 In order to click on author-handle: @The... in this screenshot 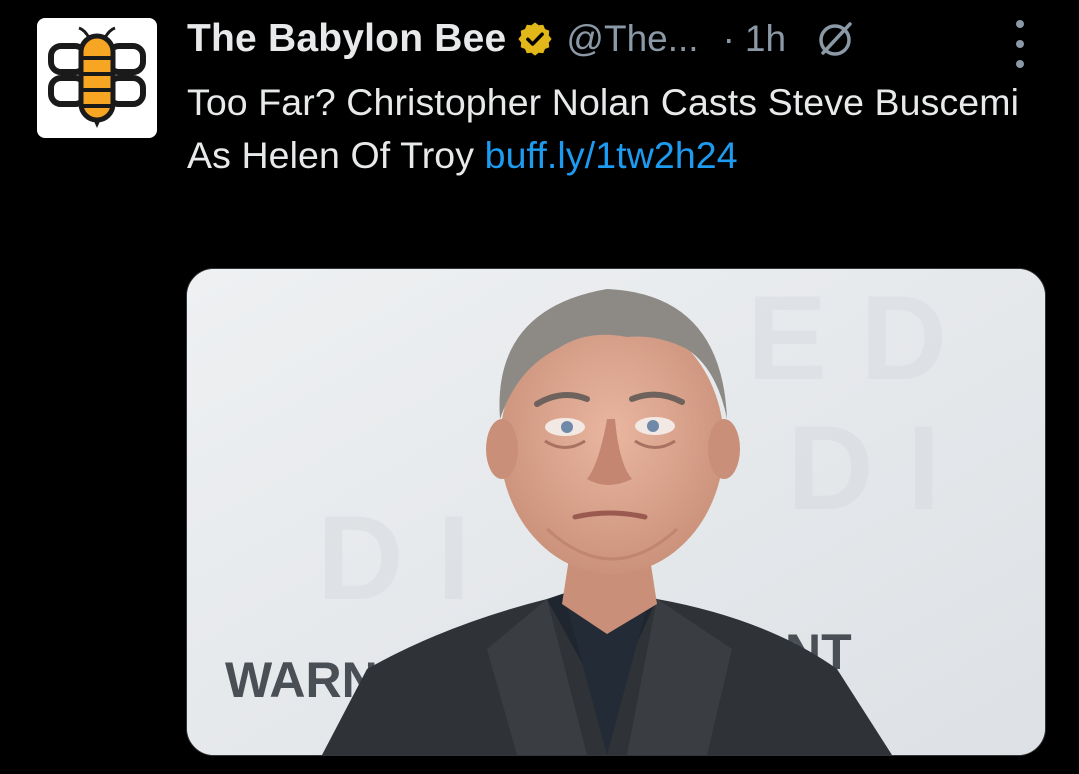, I will do `click(632, 39)`.